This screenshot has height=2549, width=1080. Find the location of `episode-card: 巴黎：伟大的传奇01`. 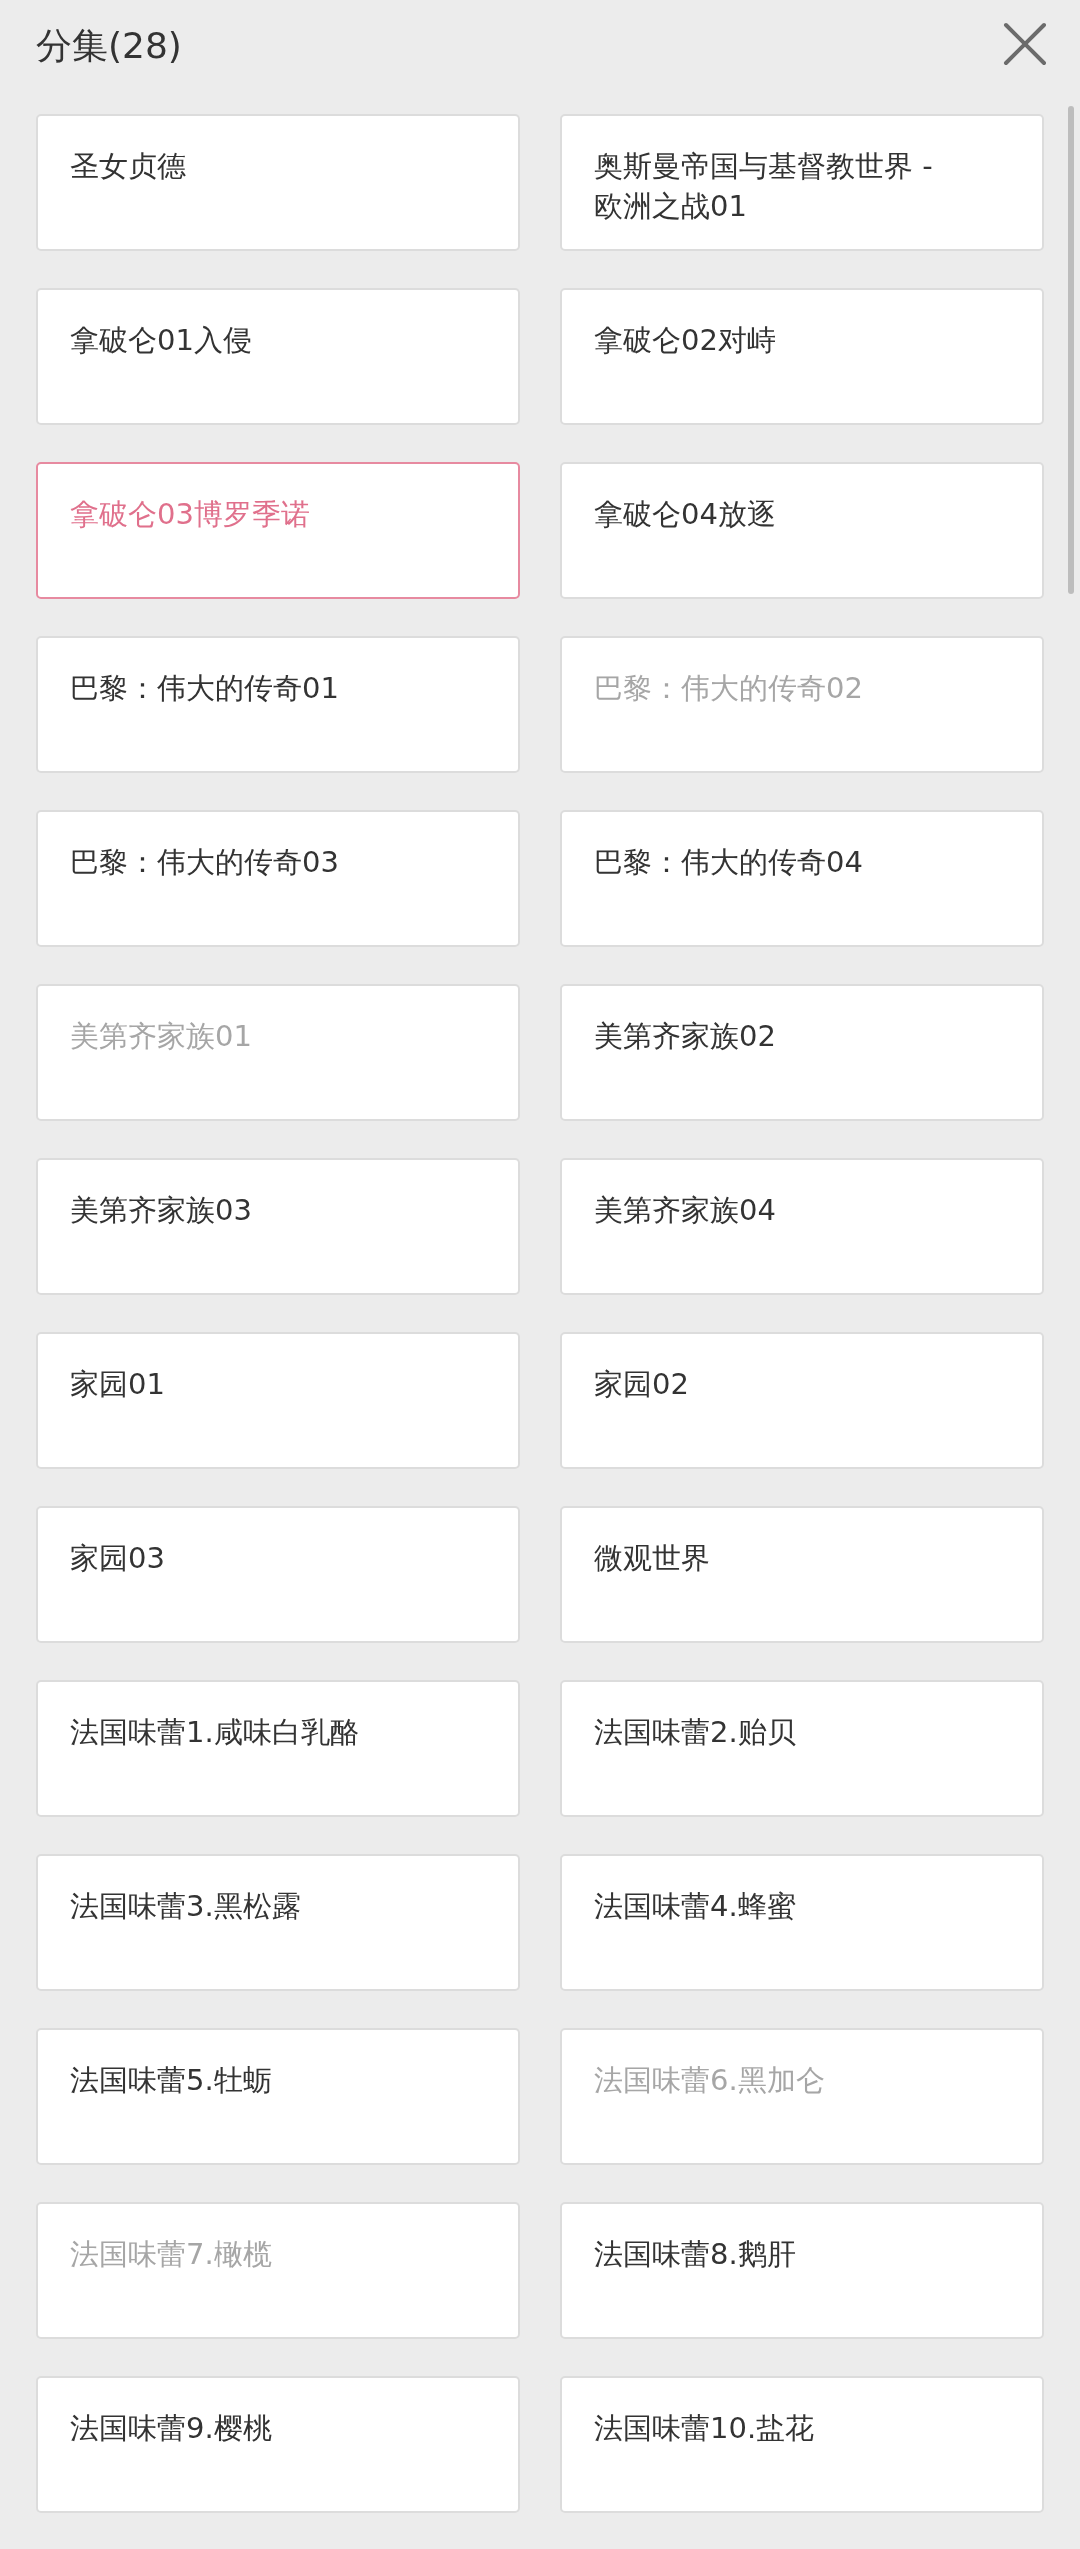

episode-card: 巴黎：伟大的传奇01 is located at coordinates (278, 704).